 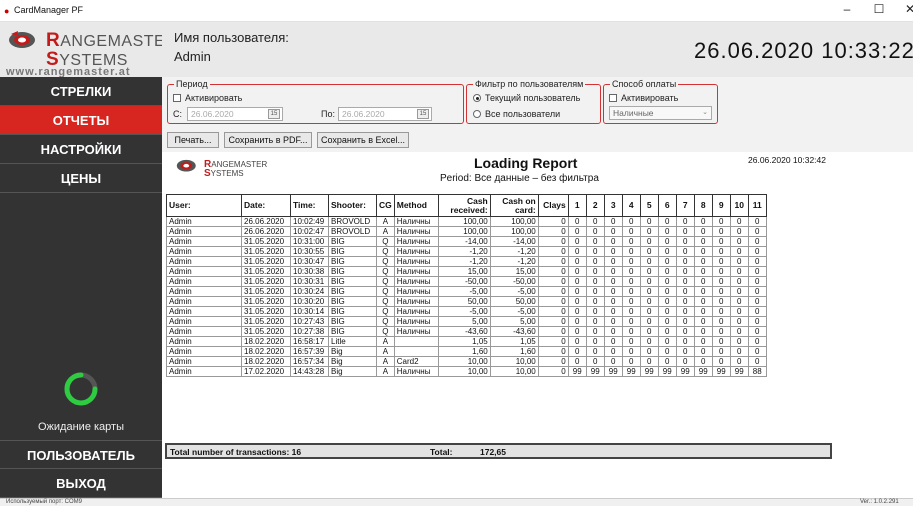 I want to click on nav-user-button: ПОЛЬЗОВАТЕЛЬ, so click(x=81, y=454).